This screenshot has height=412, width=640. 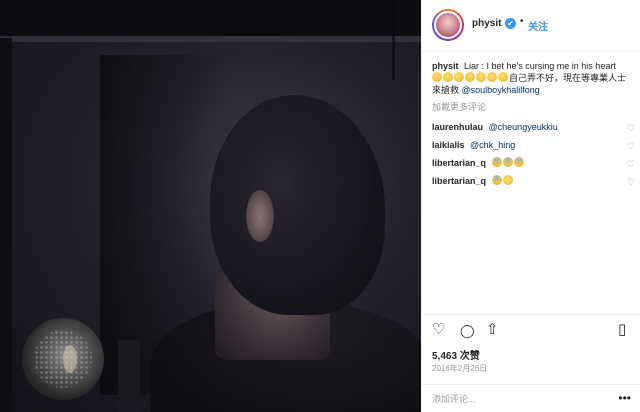 I want to click on add-comment-input, so click(x=514, y=399).